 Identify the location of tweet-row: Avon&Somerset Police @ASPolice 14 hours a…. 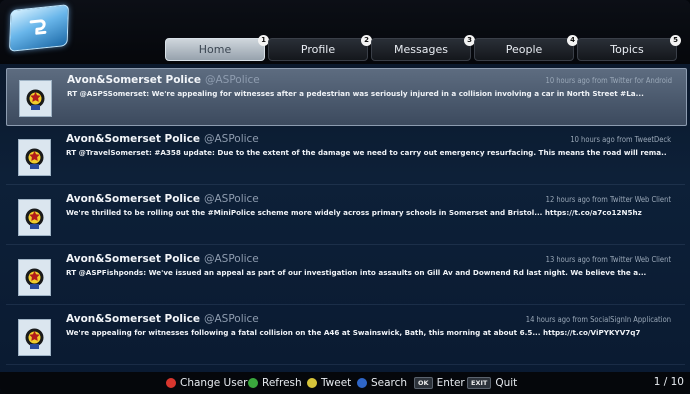
(345, 336).